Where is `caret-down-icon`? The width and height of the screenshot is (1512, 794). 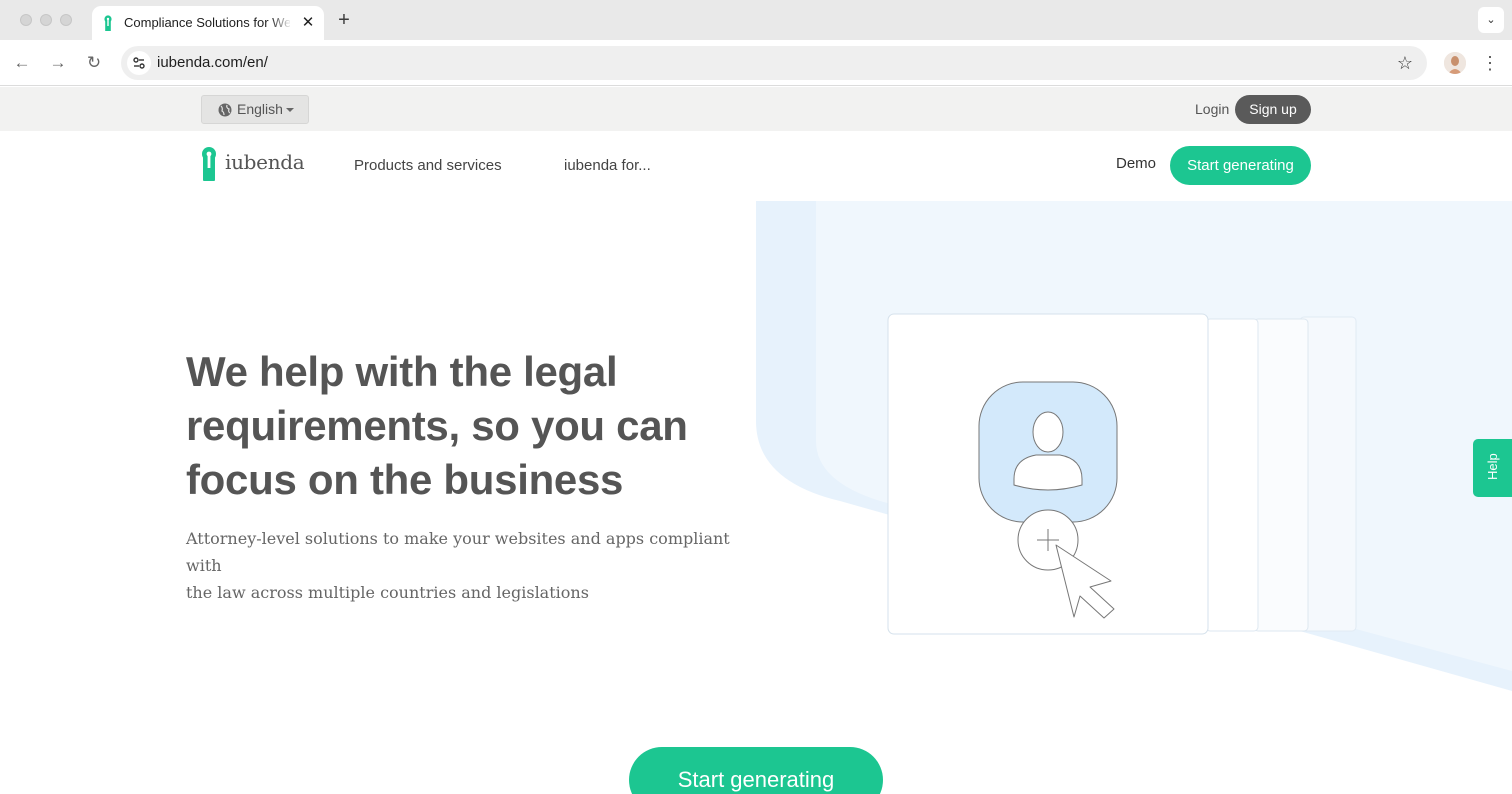 caret-down-icon is located at coordinates (290, 110).